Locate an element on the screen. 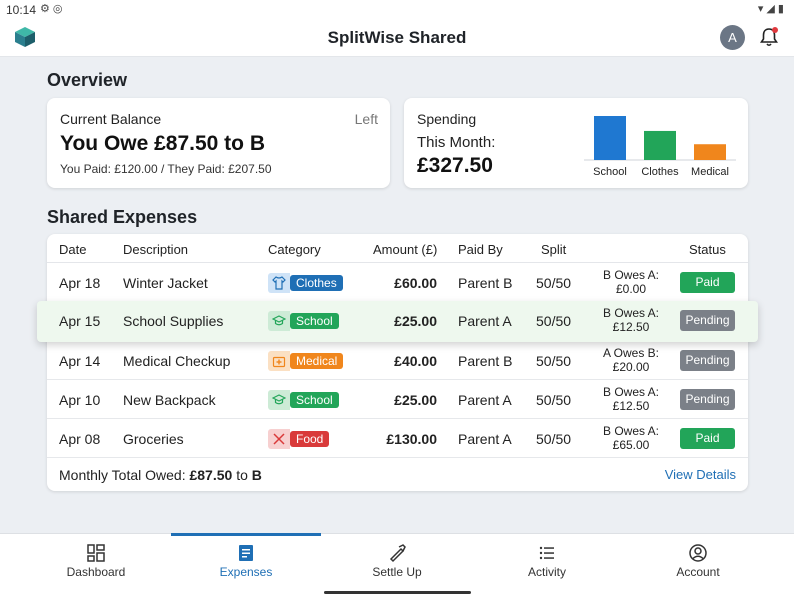 The image size is (794, 601). owes-amount: £0.00 is located at coordinates (631, 289).